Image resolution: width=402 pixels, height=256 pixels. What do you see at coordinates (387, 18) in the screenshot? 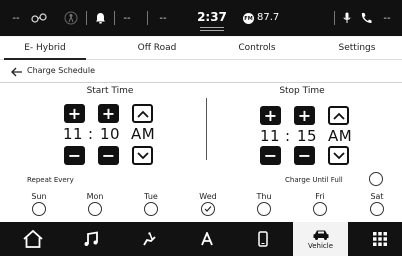
I see `status-dash-right: --` at bounding box center [387, 18].